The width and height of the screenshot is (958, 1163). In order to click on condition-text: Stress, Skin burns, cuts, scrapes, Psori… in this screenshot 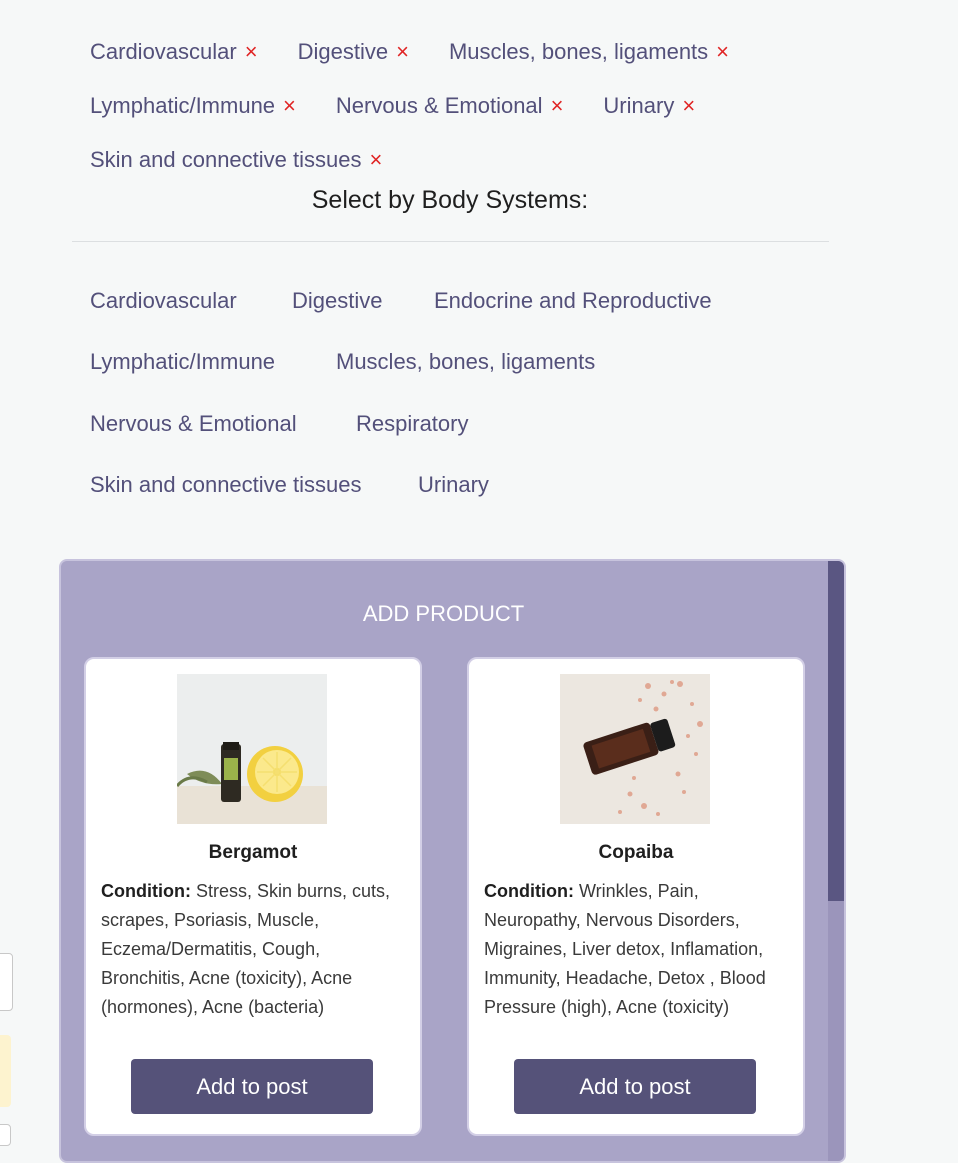, I will do `click(246, 949)`.